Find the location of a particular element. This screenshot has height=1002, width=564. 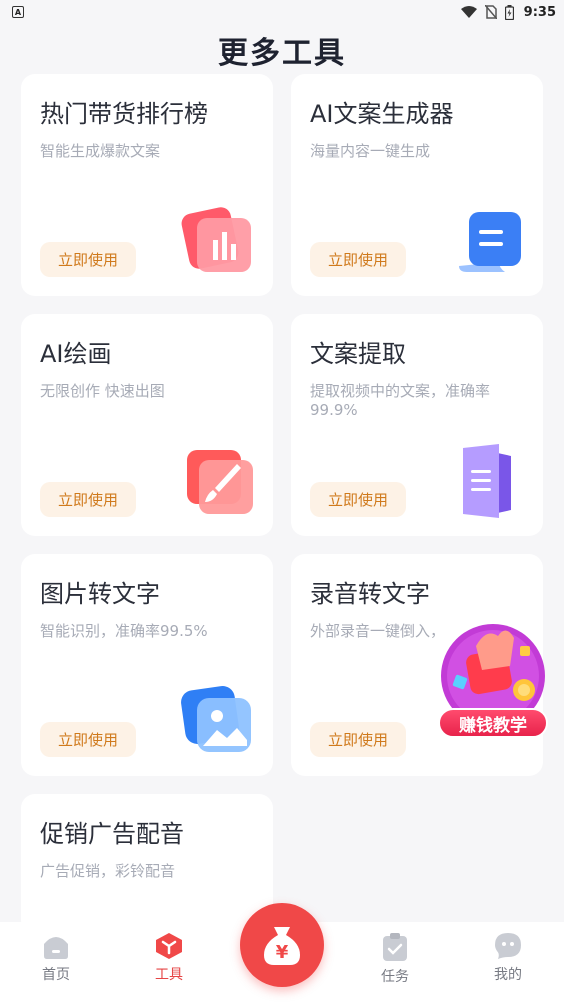

money-bag-icon: ¥ is located at coordinates (282, 946).